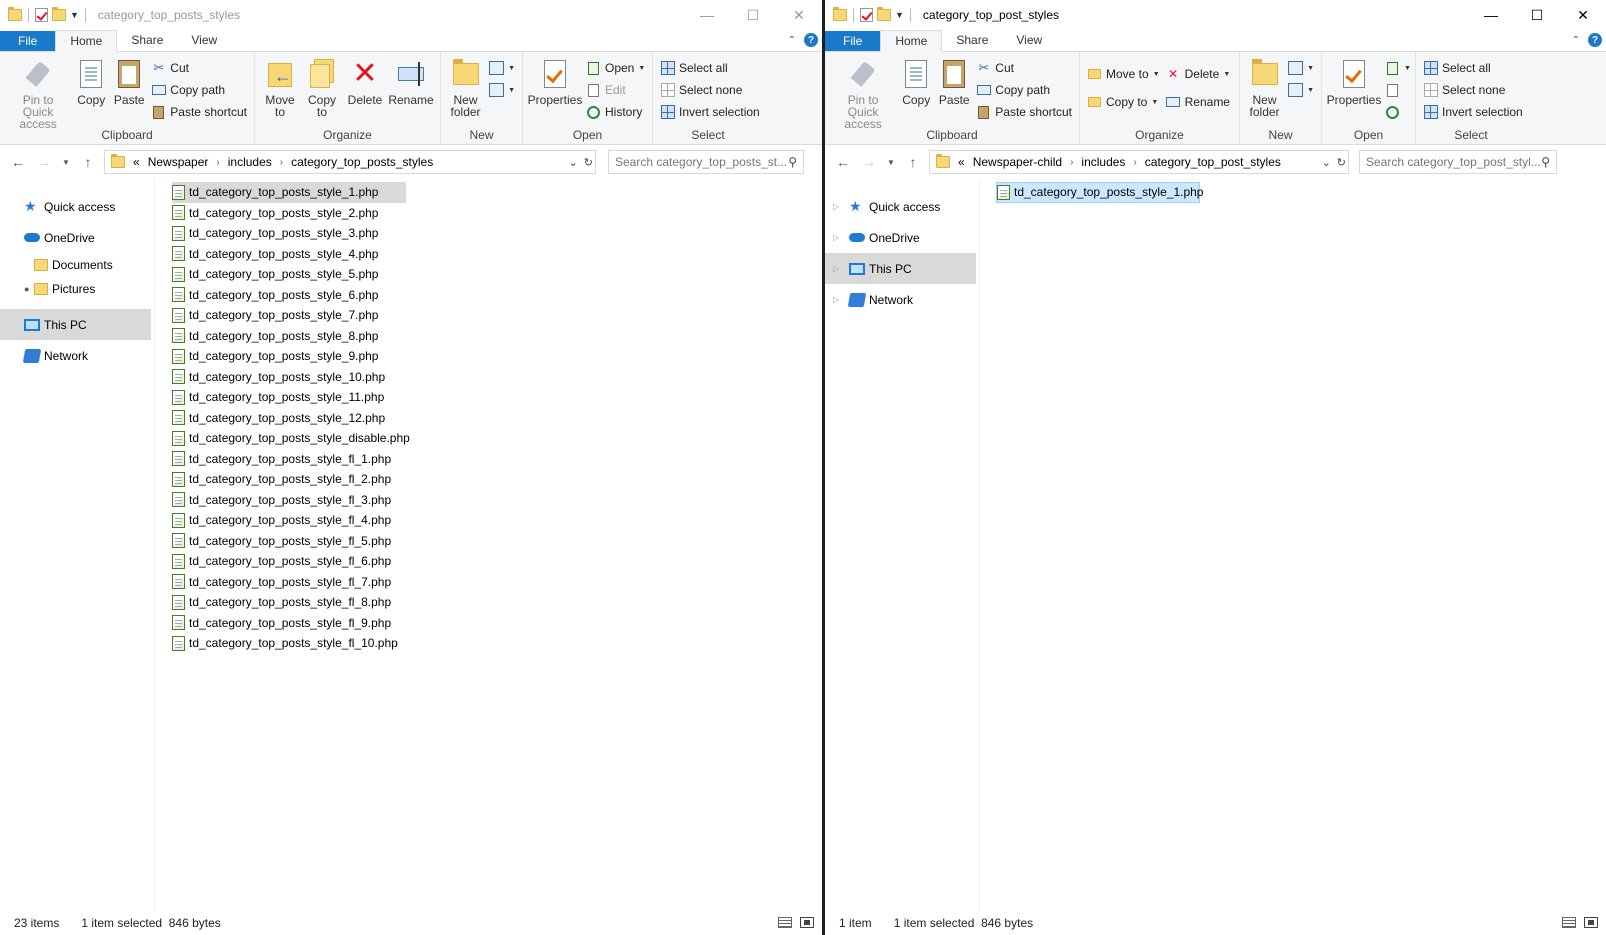 The image size is (1606, 935). What do you see at coordinates (1398, 112) in the screenshot?
I see `history-button` at bounding box center [1398, 112].